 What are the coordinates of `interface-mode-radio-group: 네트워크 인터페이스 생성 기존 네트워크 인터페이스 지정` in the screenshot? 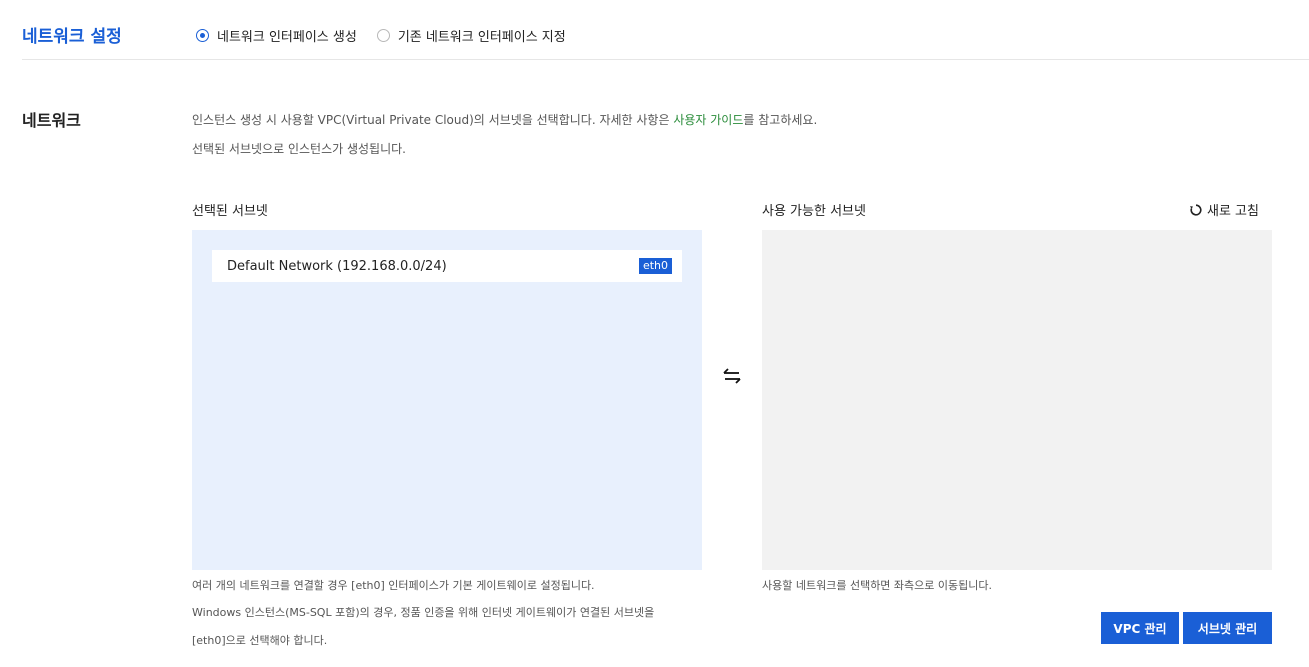 It's located at (391, 35).